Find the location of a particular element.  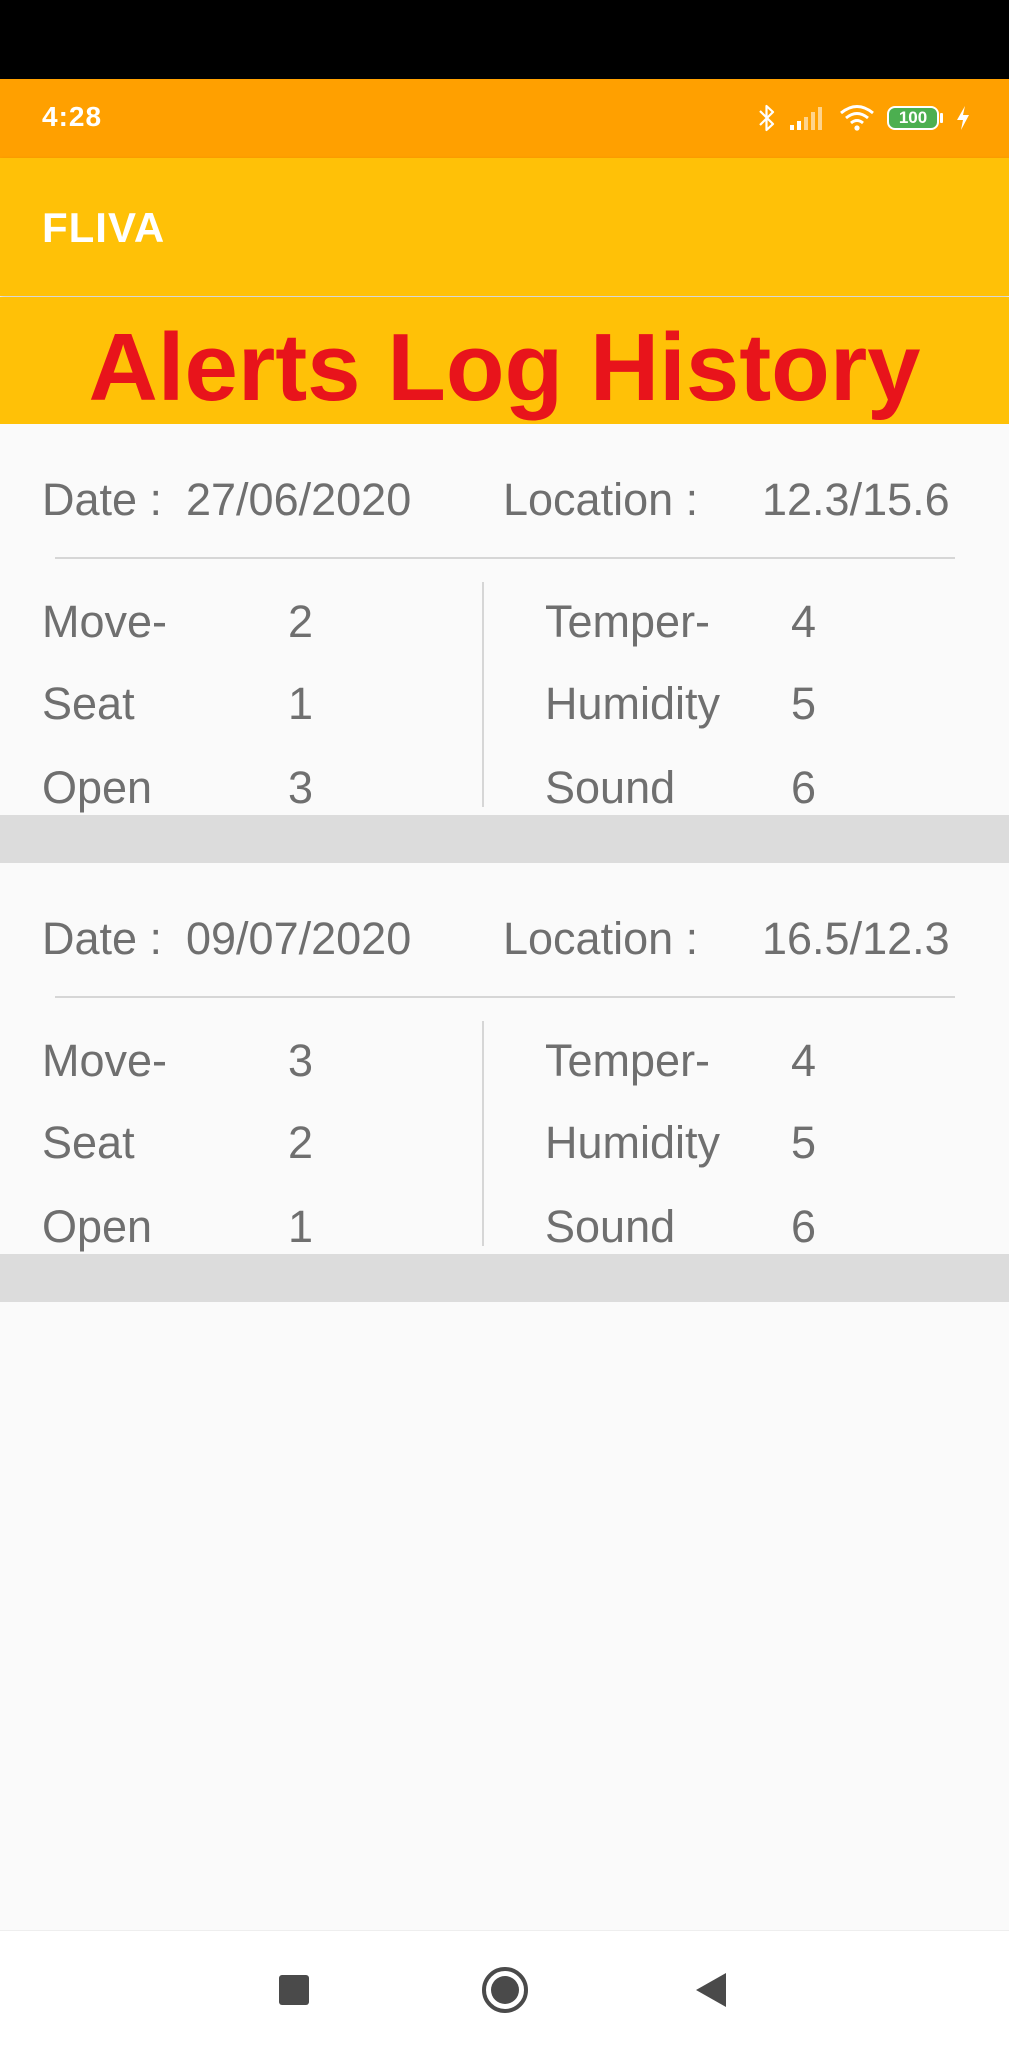

status-icons: 100 is located at coordinates (864, 118).